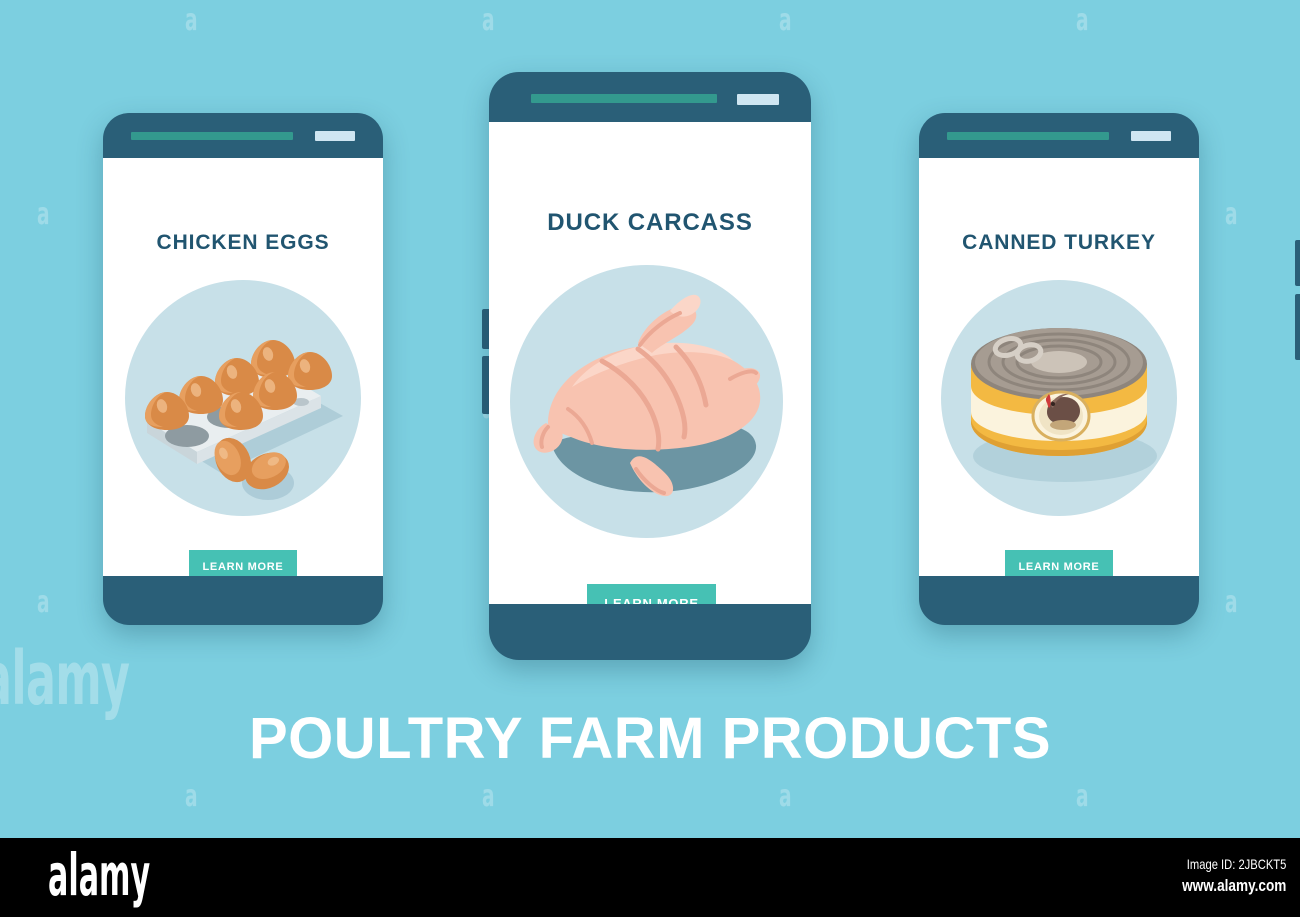 Image resolution: width=1300 pixels, height=917 pixels. I want to click on canned-turkey-illustration, so click(1059, 398).